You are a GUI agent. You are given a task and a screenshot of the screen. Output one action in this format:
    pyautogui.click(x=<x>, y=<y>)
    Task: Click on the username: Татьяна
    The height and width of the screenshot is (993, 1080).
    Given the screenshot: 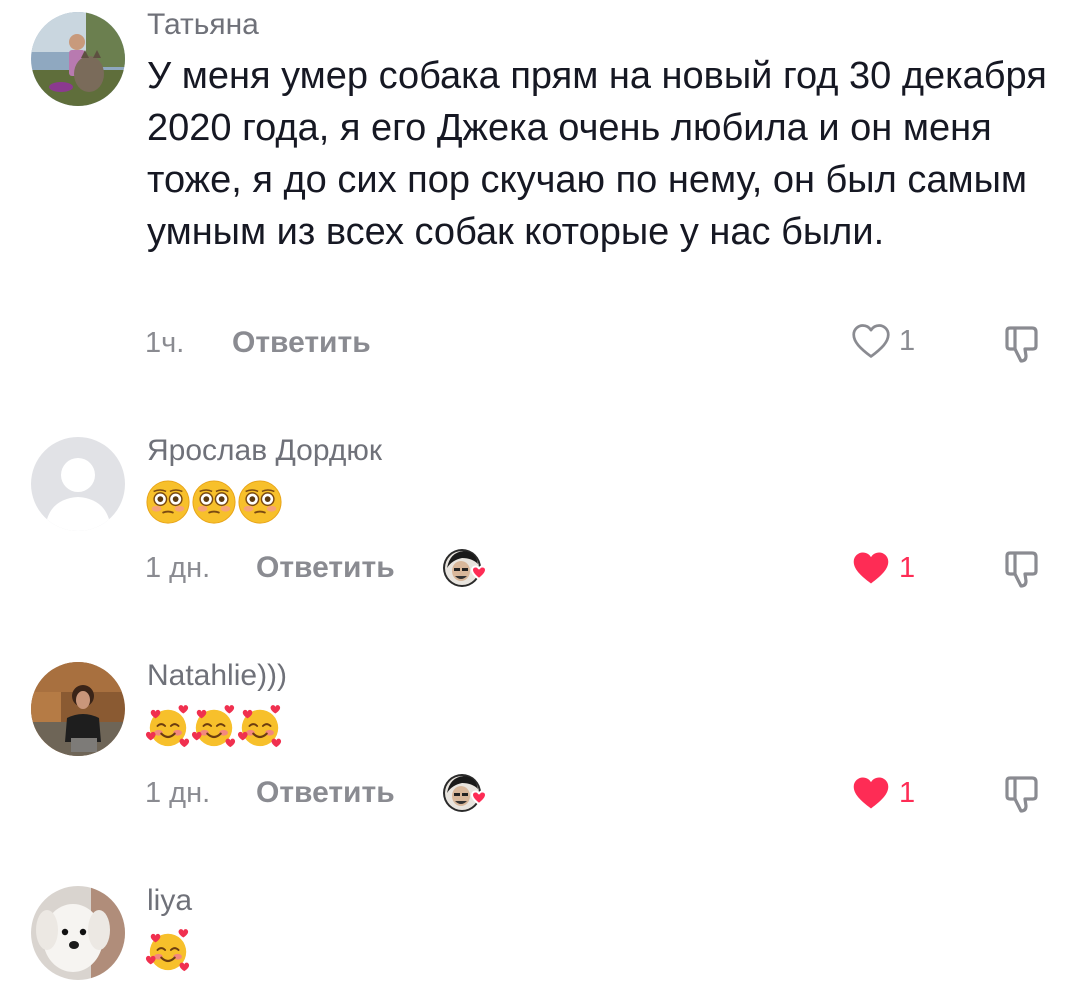 What is the action you would take?
    pyautogui.click(x=203, y=25)
    